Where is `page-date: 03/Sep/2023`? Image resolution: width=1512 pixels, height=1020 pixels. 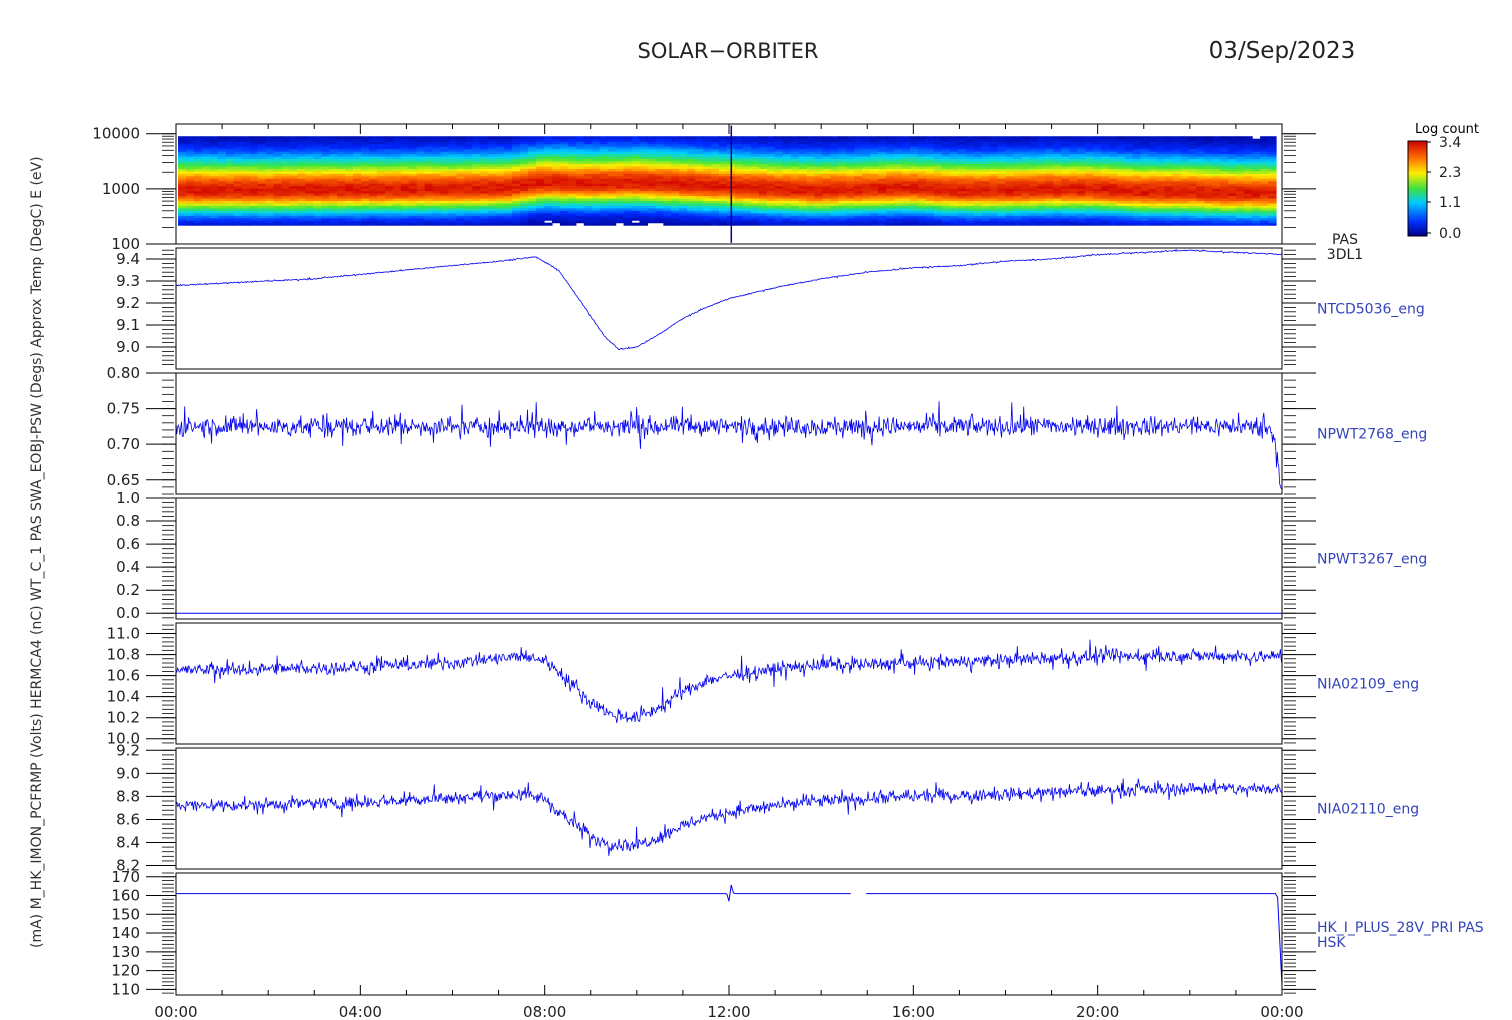
page-date: 03/Sep/2023 is located at coordinates (1282, 51).